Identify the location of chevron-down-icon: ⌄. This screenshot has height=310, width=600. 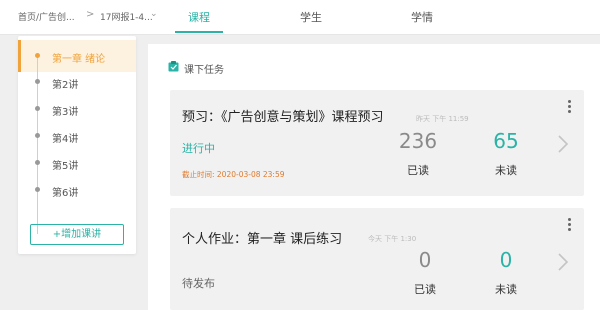
(154, 14).